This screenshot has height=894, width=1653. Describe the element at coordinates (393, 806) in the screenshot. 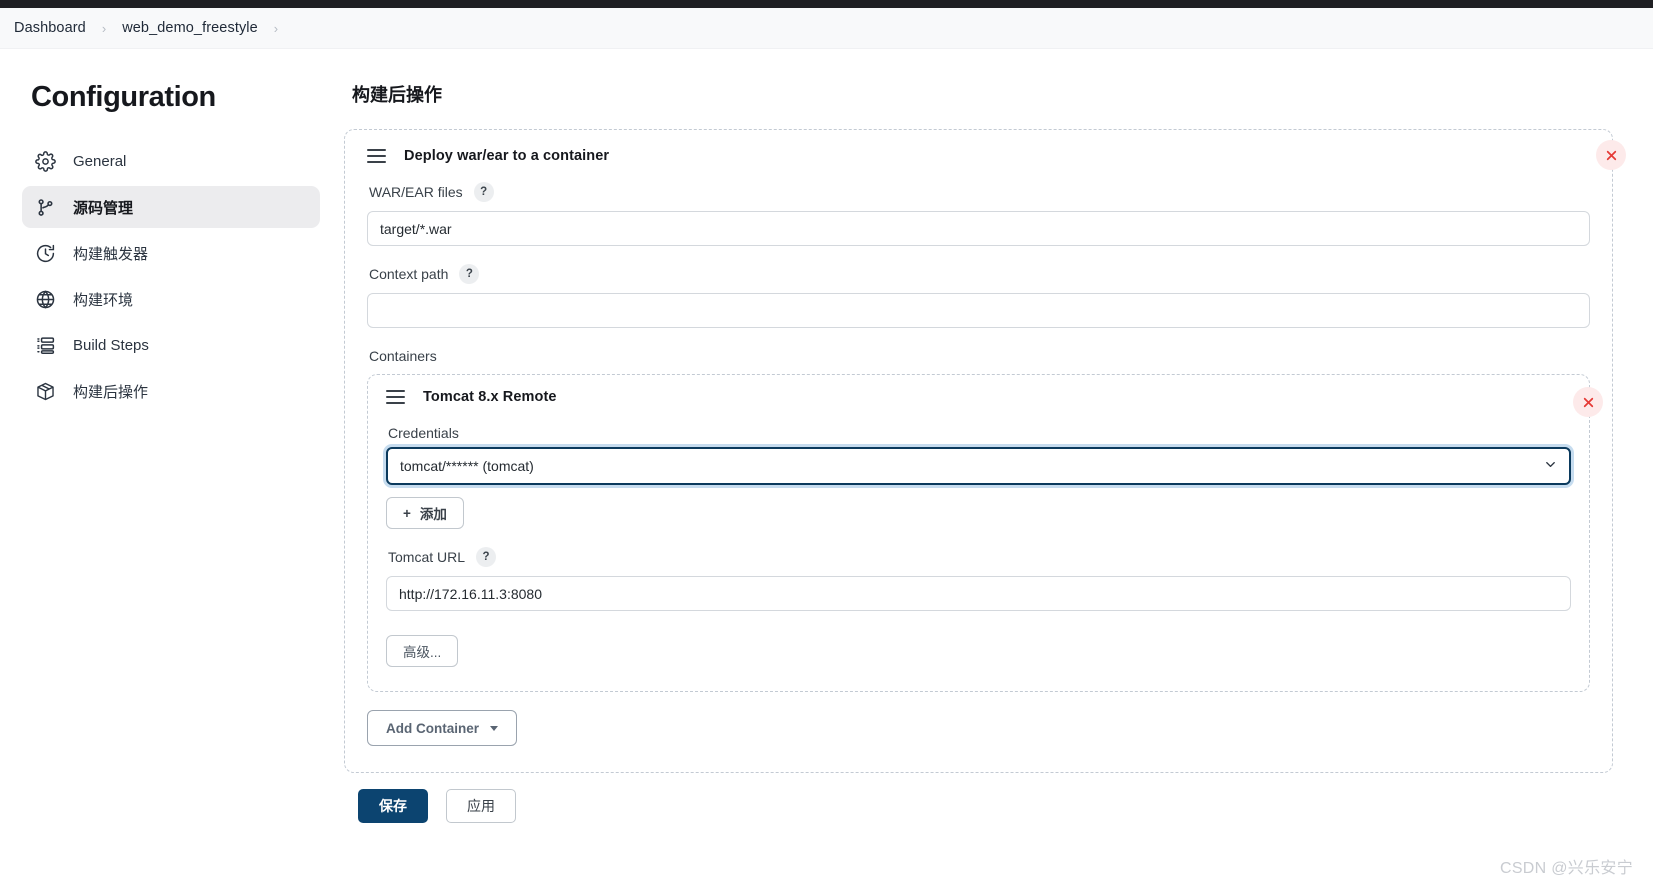

I see `save-button: 保存` at that location.